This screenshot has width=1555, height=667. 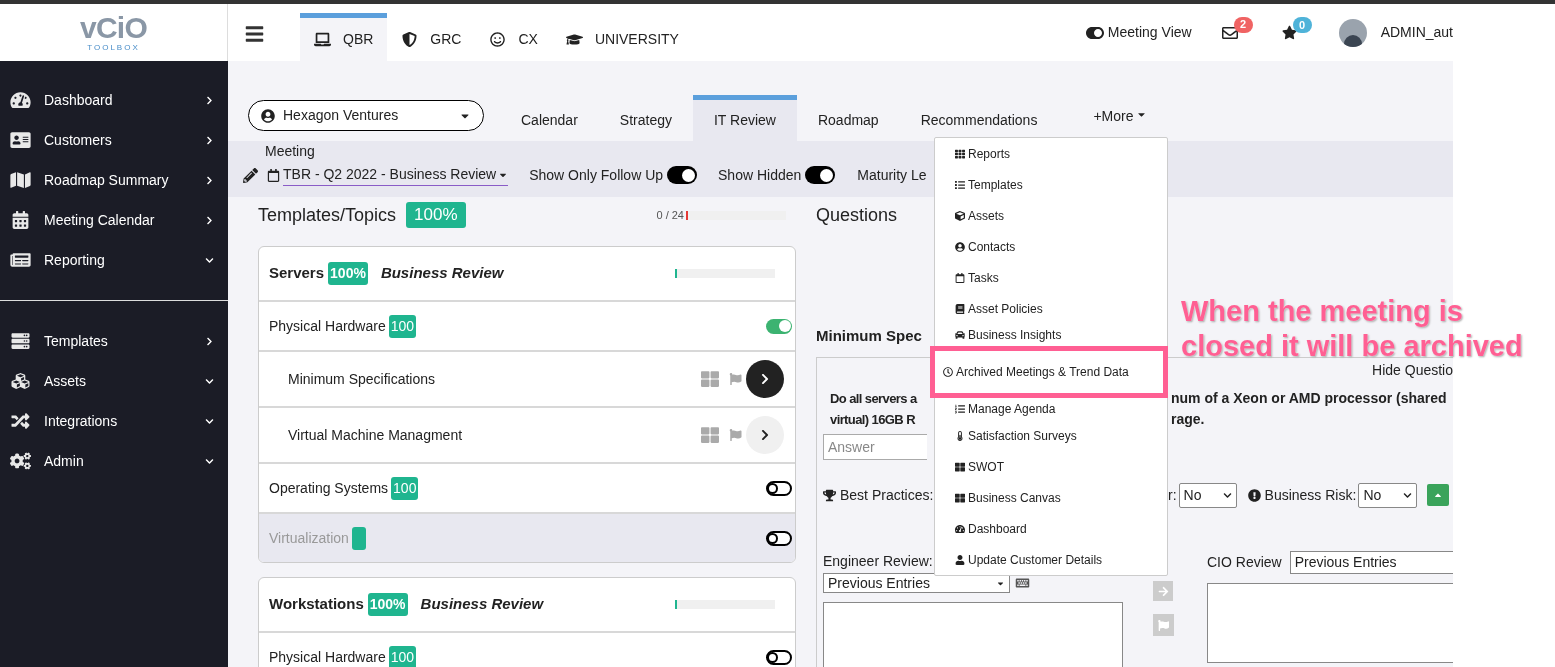 What do you see at coordinates (892, 175) in the screenshot?
I see `maturity-label: Maturity Le` at bounding box center [892, 175].